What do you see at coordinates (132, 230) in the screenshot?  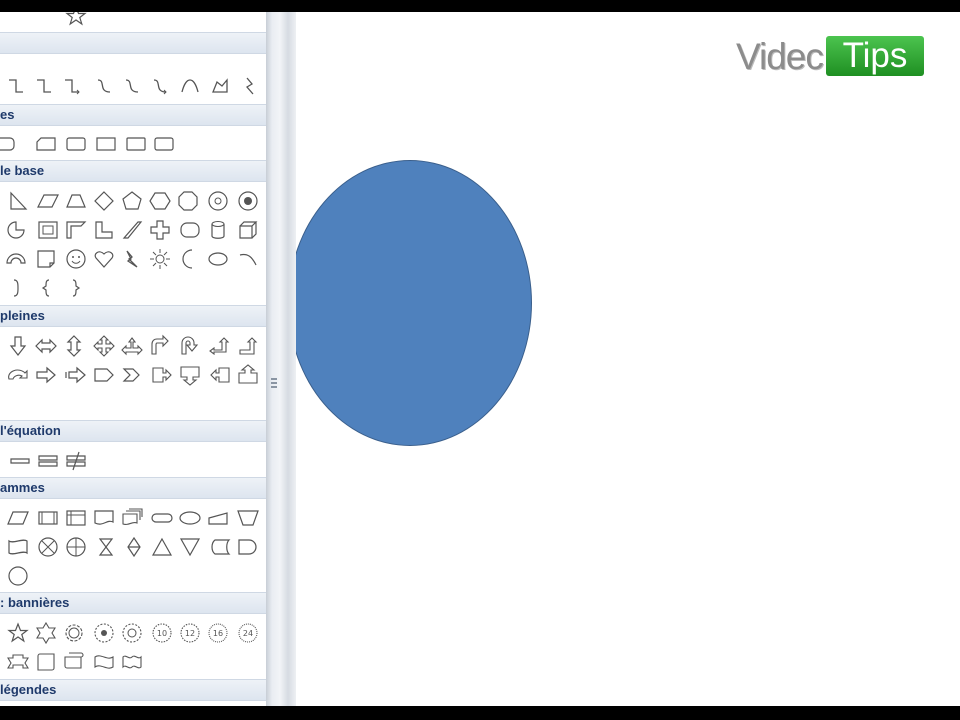 I see `diagonal-stripe-shape-icon` at bounding box center [132, 230].